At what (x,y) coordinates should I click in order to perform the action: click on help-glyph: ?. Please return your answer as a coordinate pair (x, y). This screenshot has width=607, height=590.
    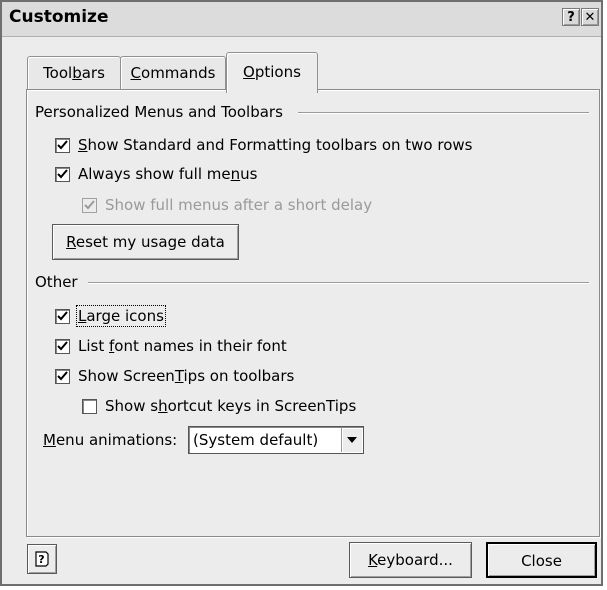
    Looking at the image, I should click on (41, 559).